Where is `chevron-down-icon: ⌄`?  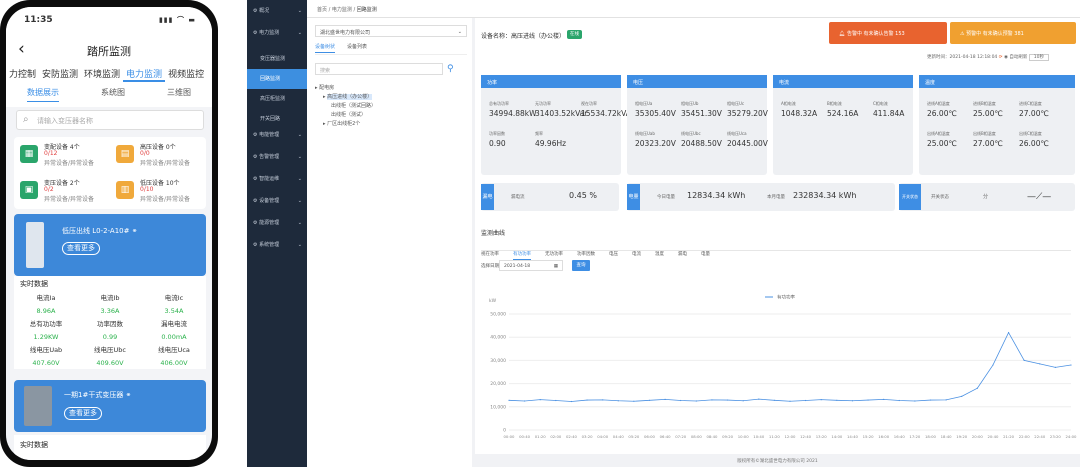
chevron-down-icon: ⌄ is located at coordinates (459, 32).